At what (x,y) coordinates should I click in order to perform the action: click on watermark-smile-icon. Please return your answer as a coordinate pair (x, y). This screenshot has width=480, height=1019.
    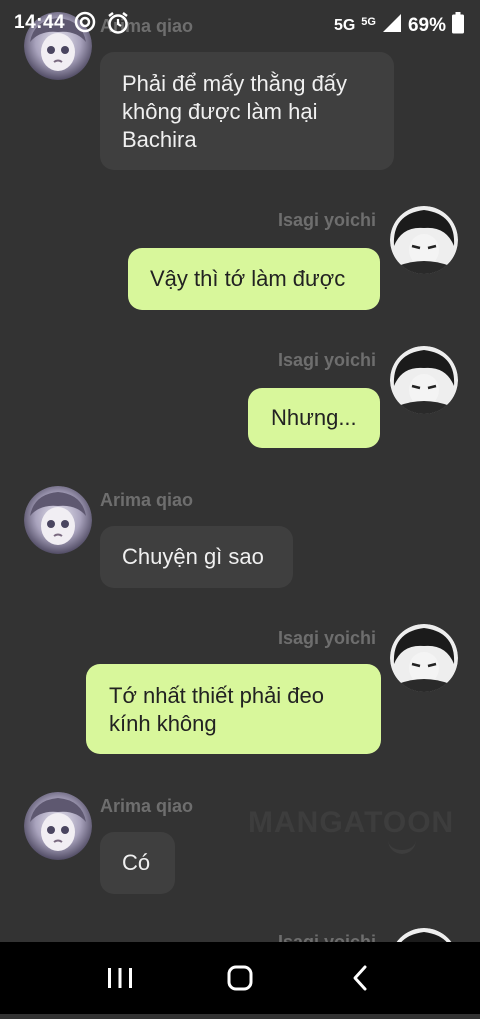
    Looking at the image, I should click on (402, 846).